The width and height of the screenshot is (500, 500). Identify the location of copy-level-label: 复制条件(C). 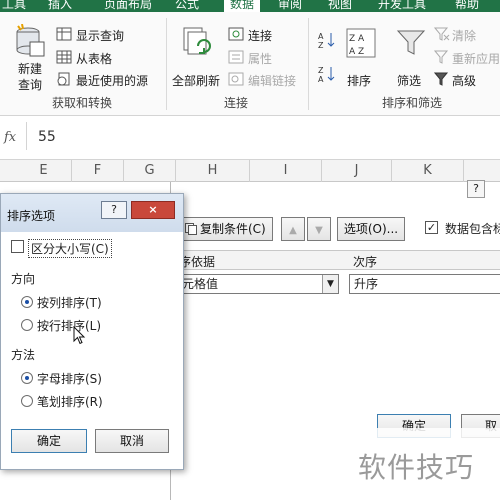
(233, 229).